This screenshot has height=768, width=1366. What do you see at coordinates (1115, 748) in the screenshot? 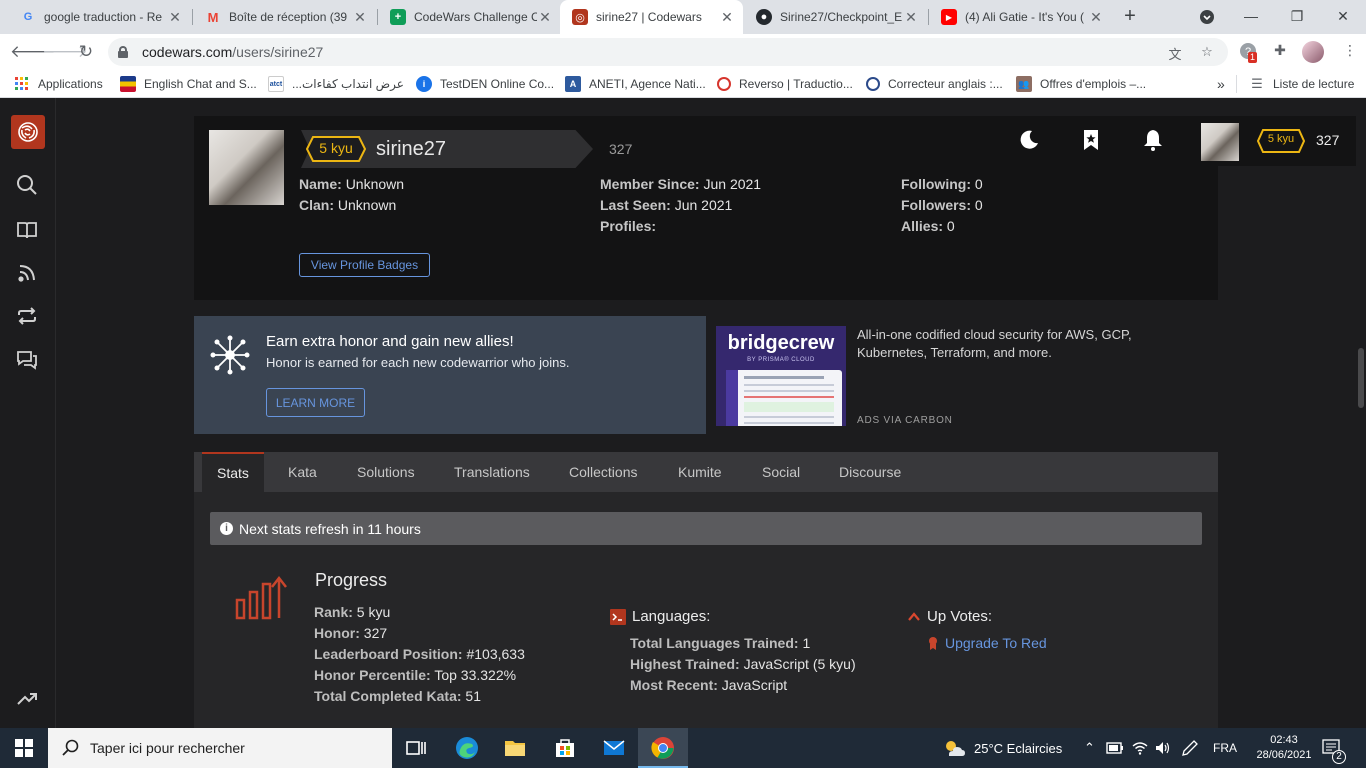
I see `battery-icon` at bounding box center [1115, 748].